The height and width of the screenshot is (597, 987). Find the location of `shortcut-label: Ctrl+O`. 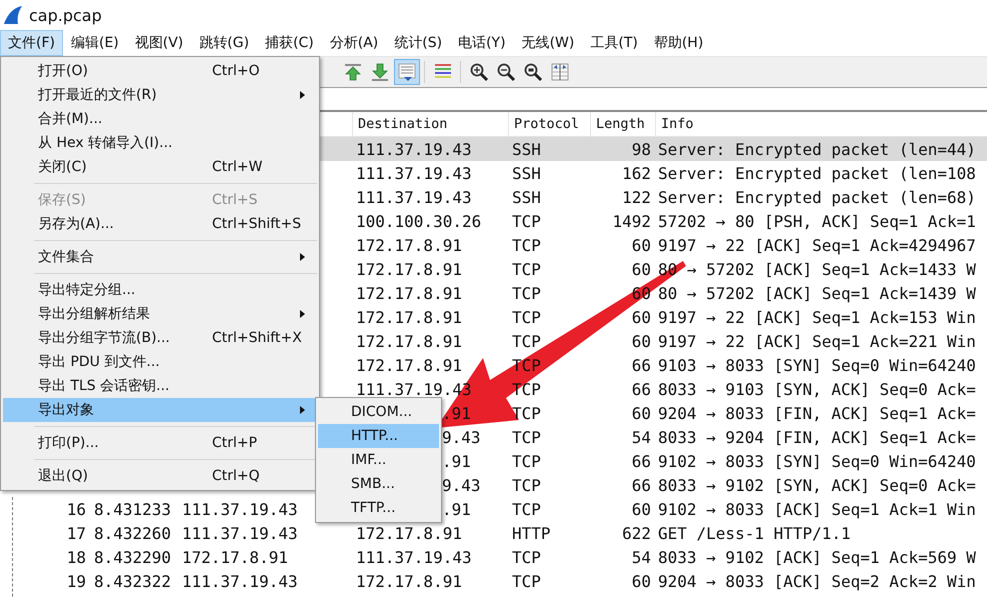

shortcut-label: Ctrl+O is located at coordinates (236, 71).